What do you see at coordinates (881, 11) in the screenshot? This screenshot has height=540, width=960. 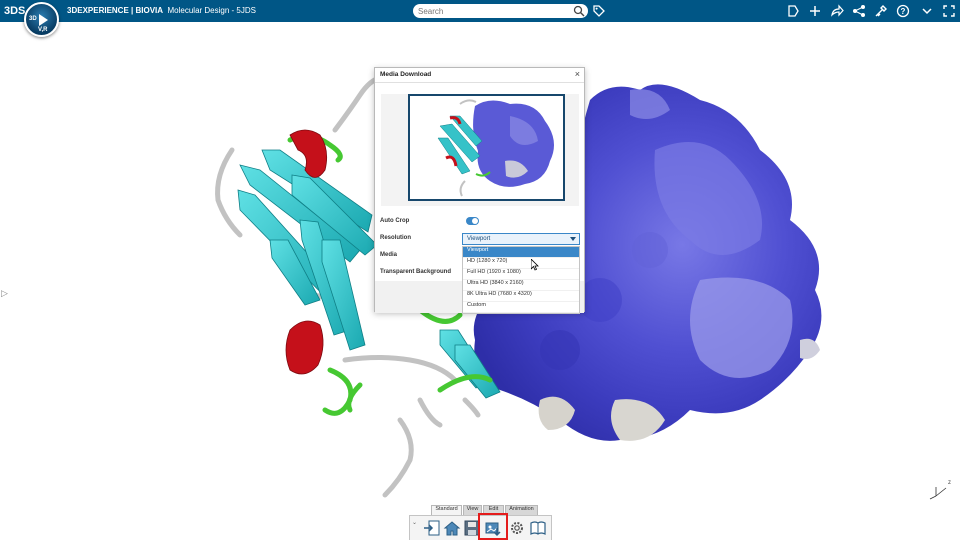 I see `tools-icon` at bounding box center [881, 11].